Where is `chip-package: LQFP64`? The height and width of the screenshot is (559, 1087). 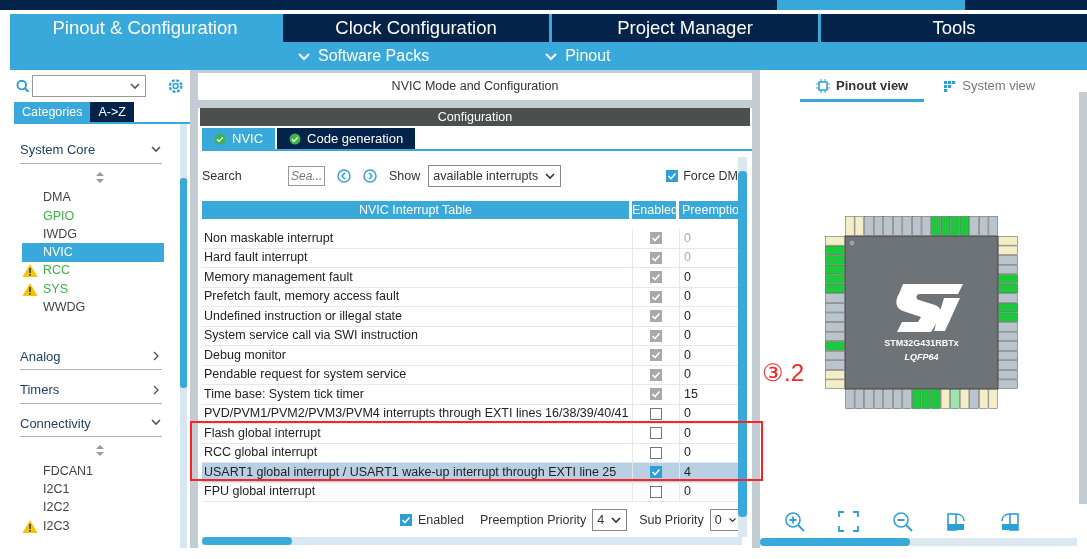 chip-package: LQFP64 is located at coordinates (921, 356).